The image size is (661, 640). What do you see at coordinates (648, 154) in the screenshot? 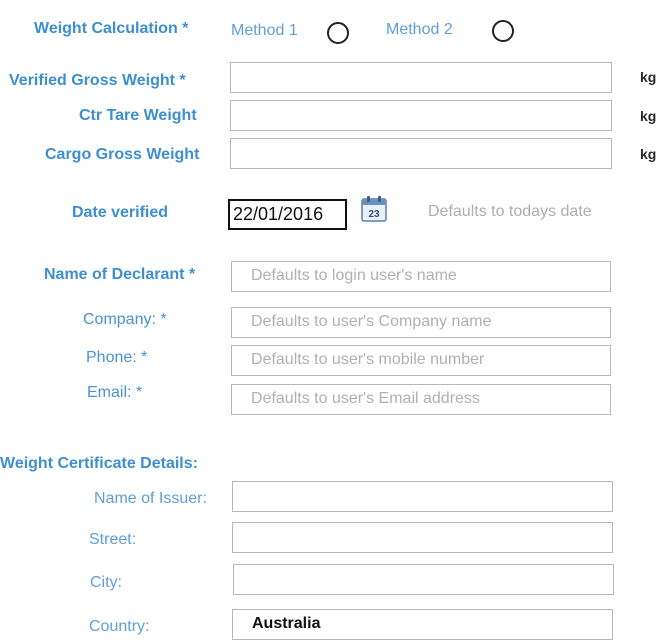
I see `cargo-gross-weight-unit: kg` at bounding box center [648, 154].